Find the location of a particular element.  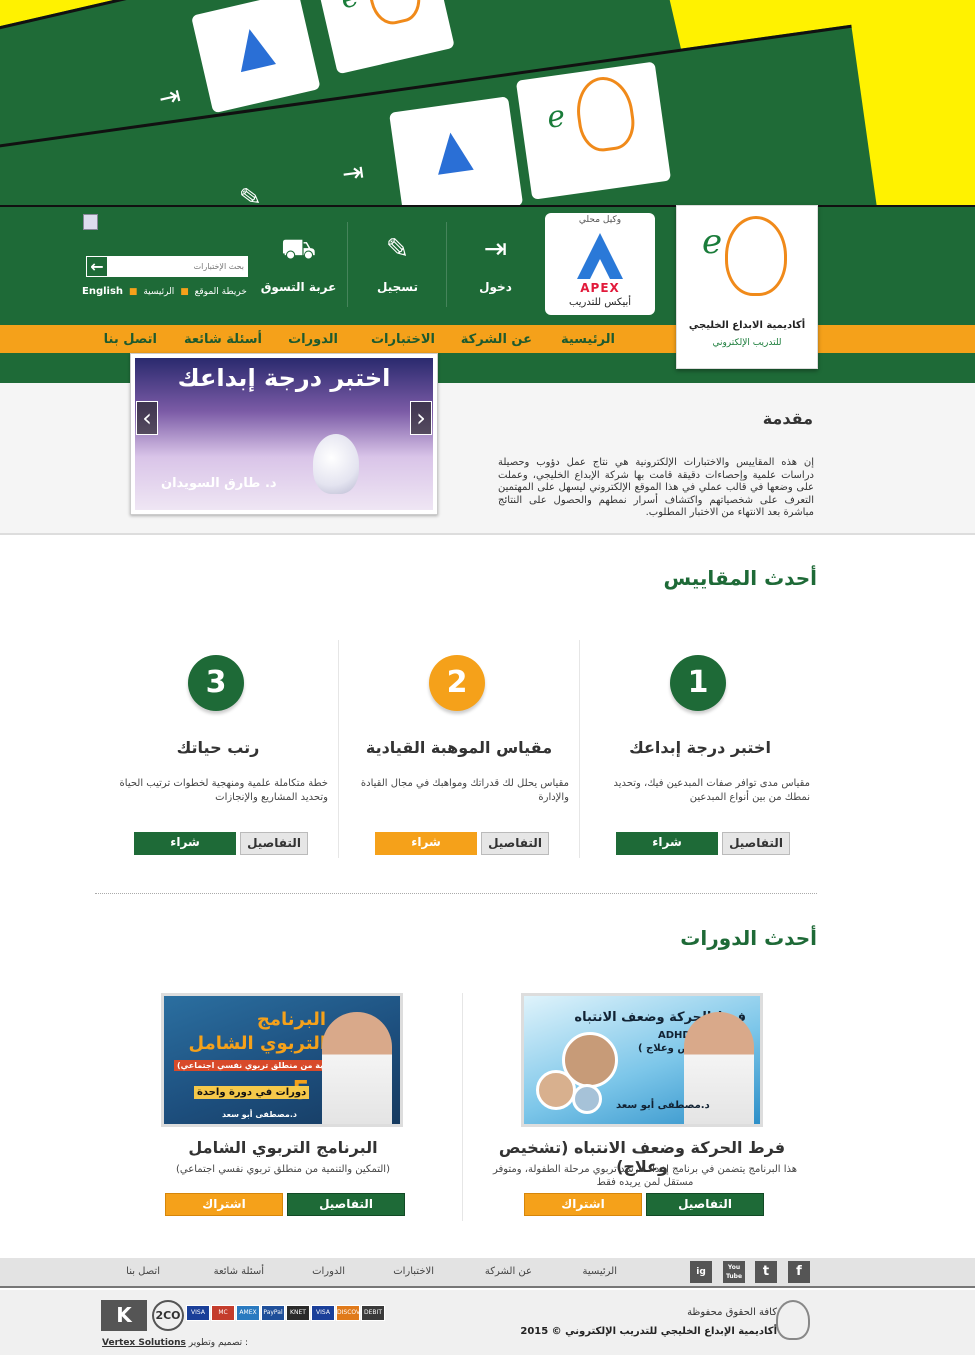

menu-courses: الدورات is located at coordinates (313, 339).